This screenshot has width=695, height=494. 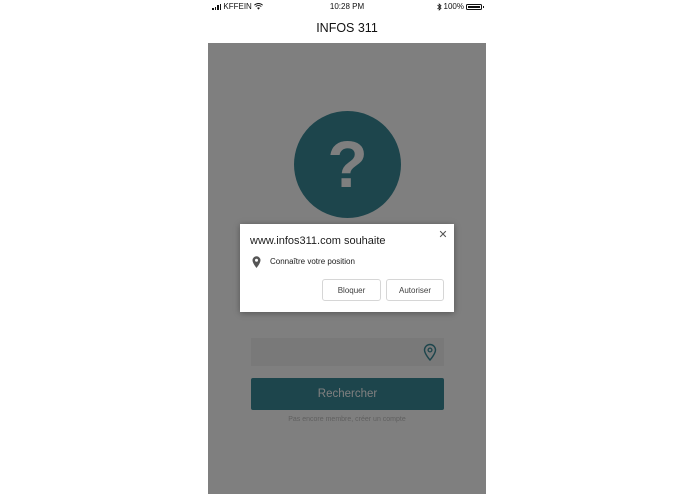 What do you see at coordinates (318, 241) in the screenshot?
I see `dialog-title: www.infos311.com souhaite` at bounding box center [318, 241].